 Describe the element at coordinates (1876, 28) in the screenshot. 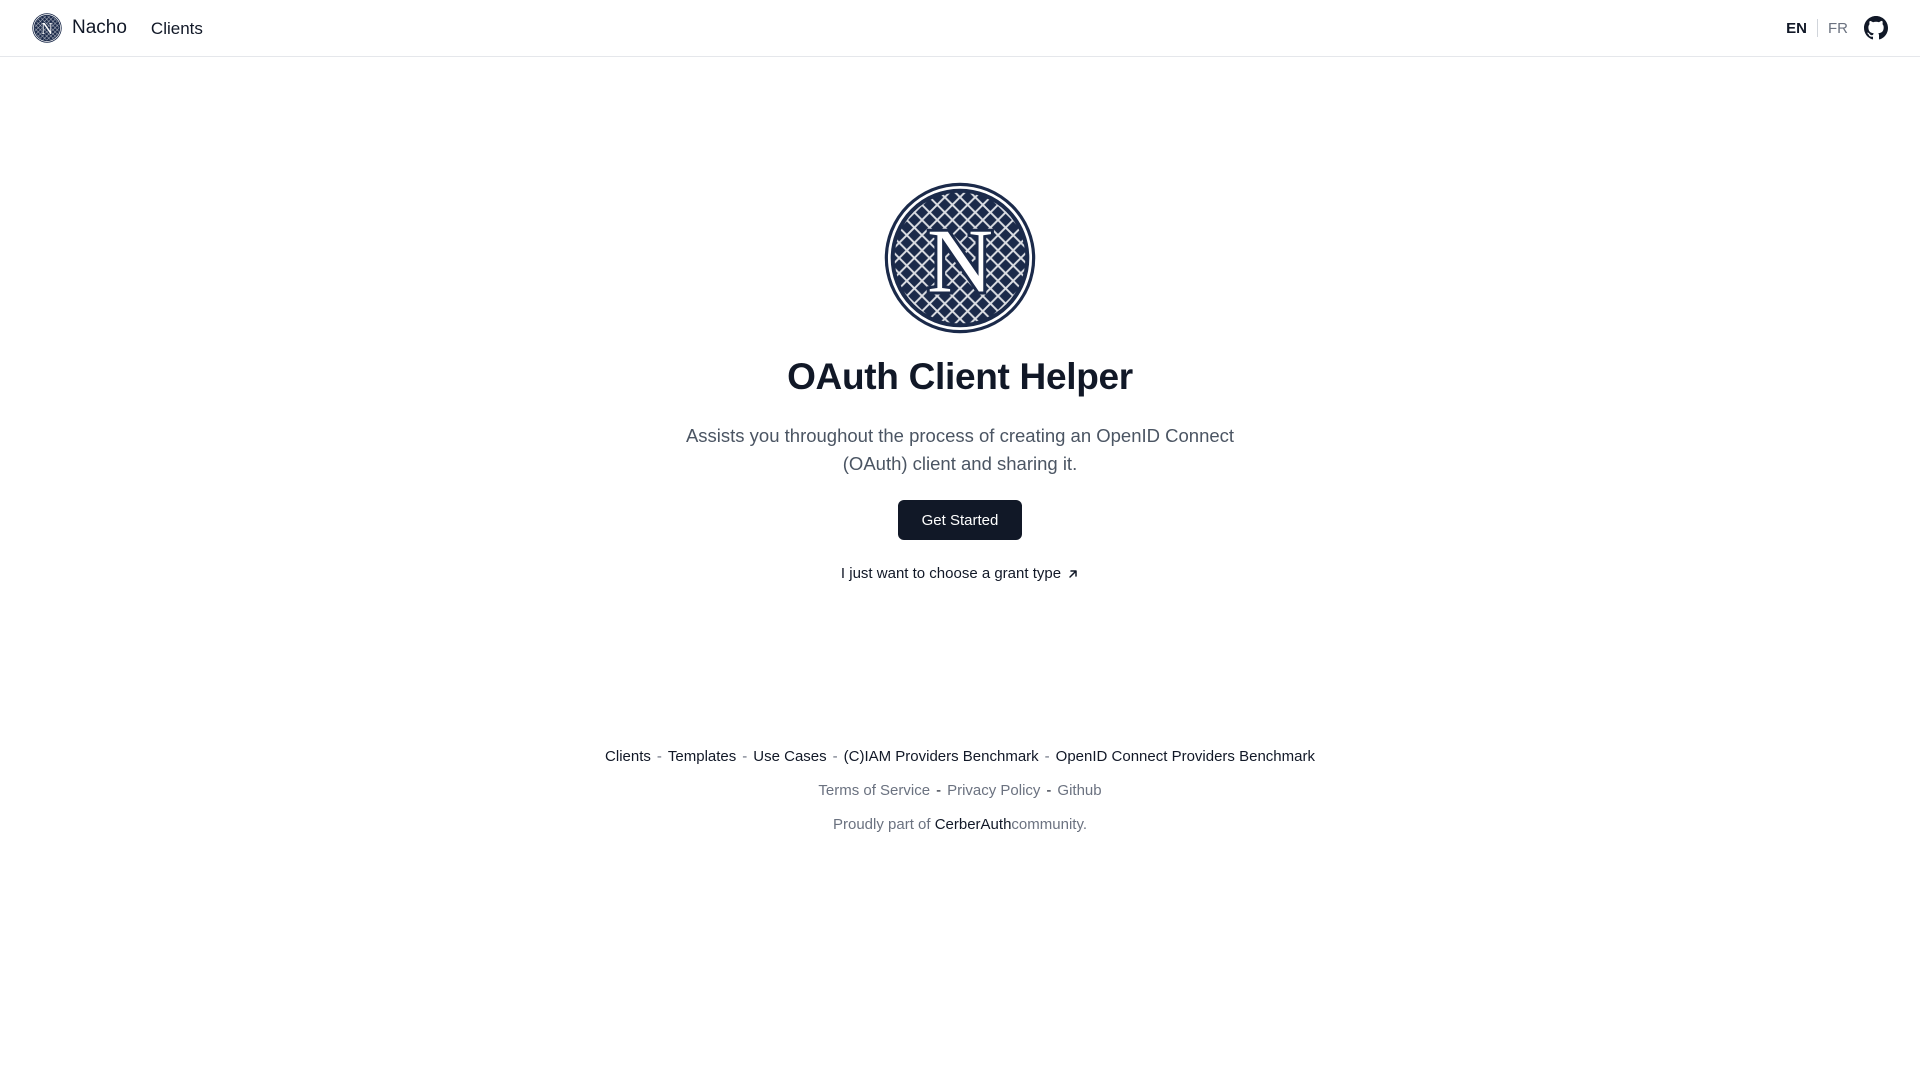

I see `github-icon` at that location.